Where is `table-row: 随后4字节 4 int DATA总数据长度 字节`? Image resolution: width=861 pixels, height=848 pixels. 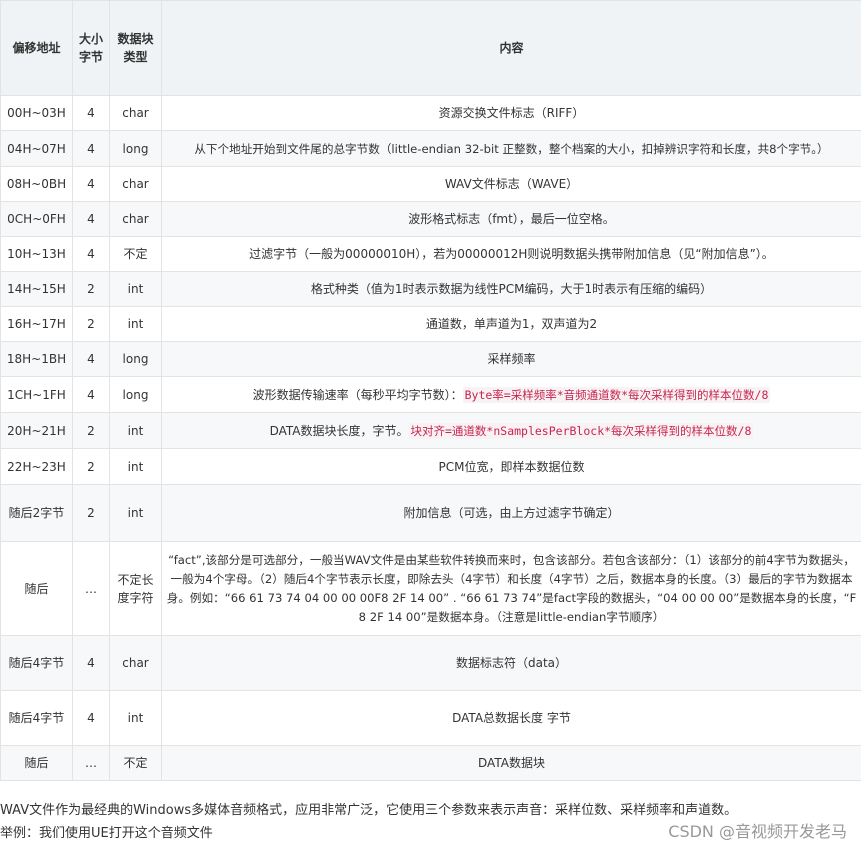
table-row: 随后4字节 4 int DATA总数据长度 字节 is located at coordinates (430, 718).